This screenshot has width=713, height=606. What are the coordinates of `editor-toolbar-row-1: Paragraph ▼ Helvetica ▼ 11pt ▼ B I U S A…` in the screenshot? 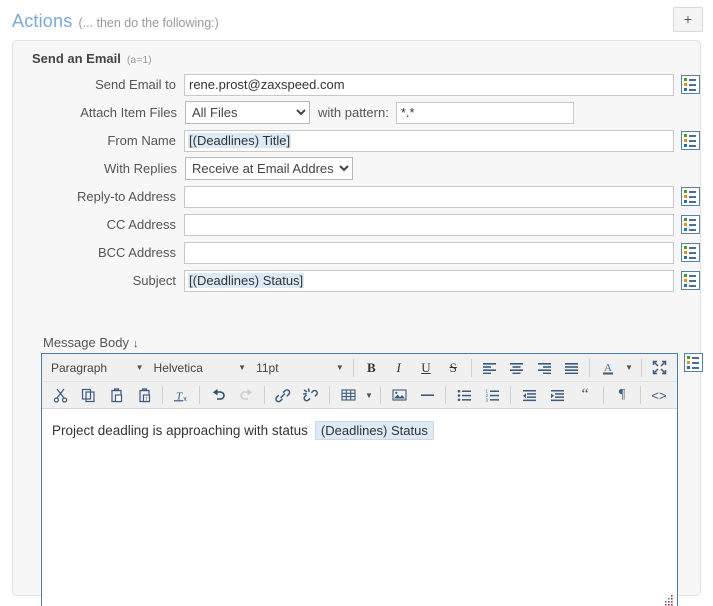 It's located at (359, 367).